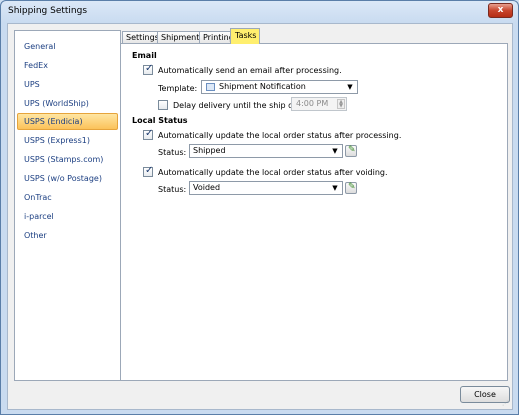 Image resolution: width=519 pixels, height=415 pixels. Describe the element at coordinates (67, 46) in the screenshot. I see `nav-item-general: General` at that location.